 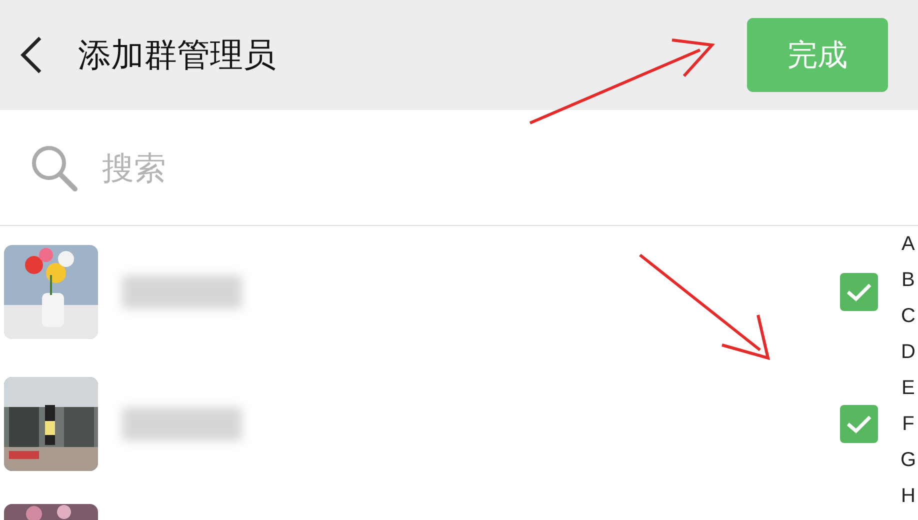 What do you see at coordinates (302, 168) in the screenshot?
I see `search-field: 搜索` at bounding box center [302, 168].